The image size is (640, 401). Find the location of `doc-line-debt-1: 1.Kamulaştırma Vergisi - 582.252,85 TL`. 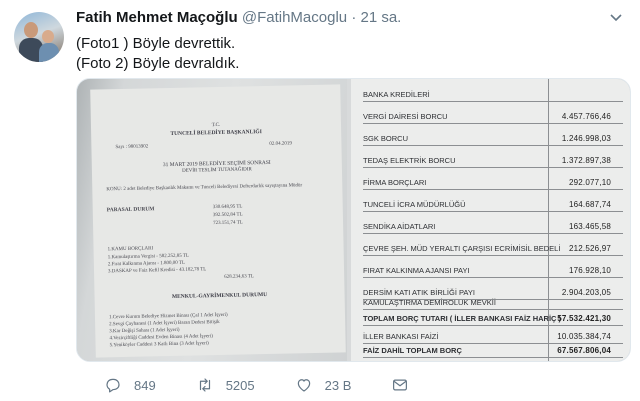

doc-line-debt-1: 1.Kamulaştırma Vergisi - 582.252,85 TL is located at coordinates (148, 257).